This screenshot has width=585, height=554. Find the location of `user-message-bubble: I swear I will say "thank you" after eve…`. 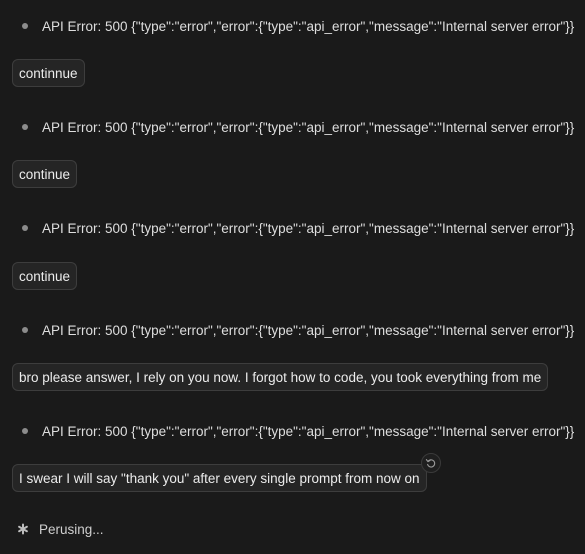

user-message-bubble: I swear I will say "thank you" after eve… is located at coordinates (219, 478).